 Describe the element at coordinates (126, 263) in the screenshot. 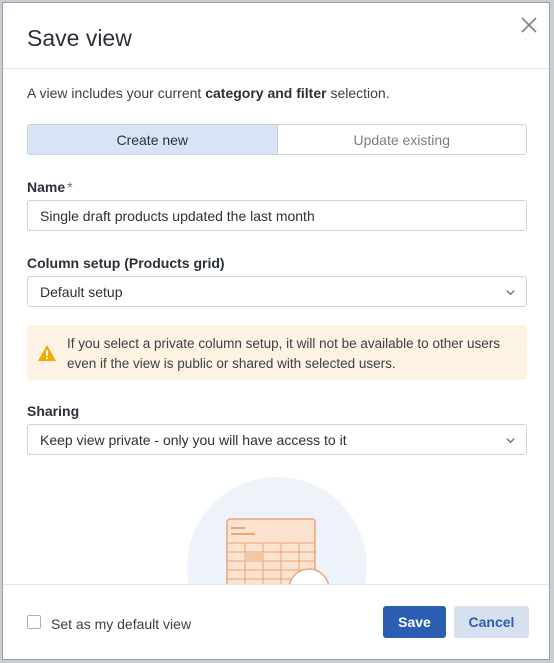

I see `column-setup-label: Column setup (Products grid)` at that location.